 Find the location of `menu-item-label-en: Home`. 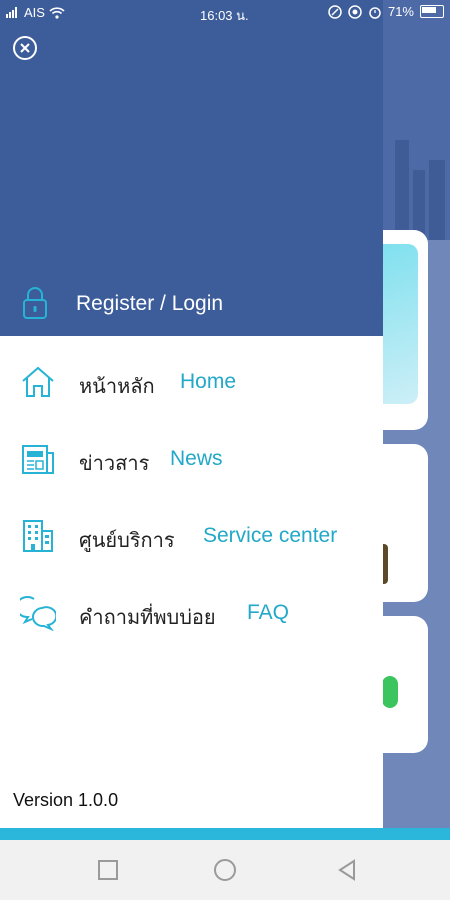

menu-item-label-en: Home is located at coordinates (208, 381).